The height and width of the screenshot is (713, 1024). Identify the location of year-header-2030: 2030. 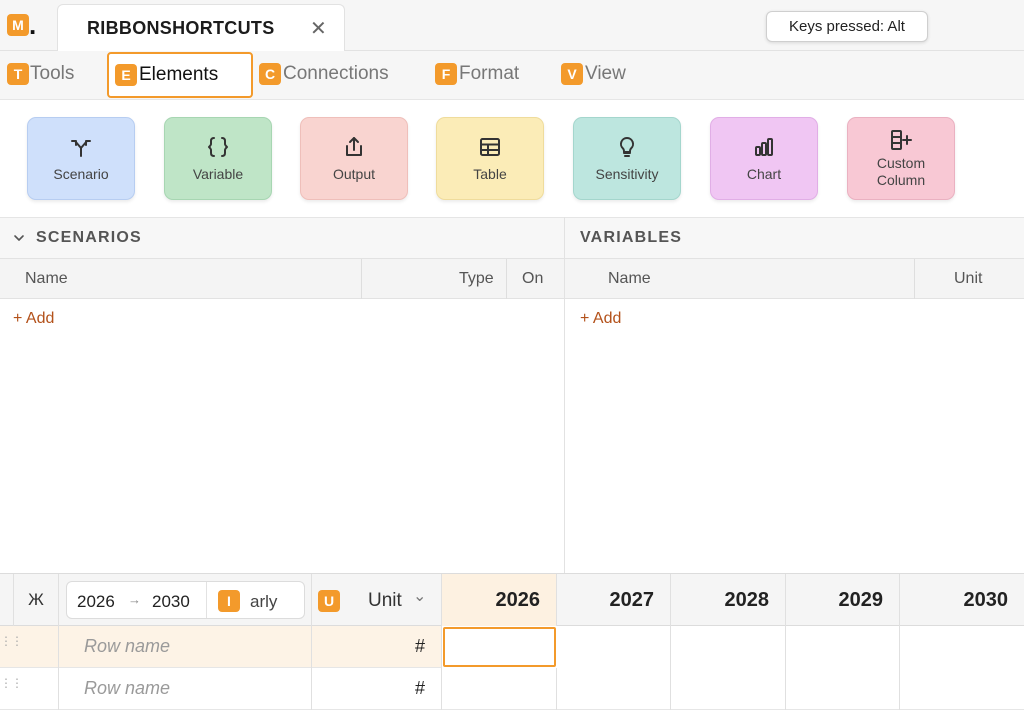
(962, 600).